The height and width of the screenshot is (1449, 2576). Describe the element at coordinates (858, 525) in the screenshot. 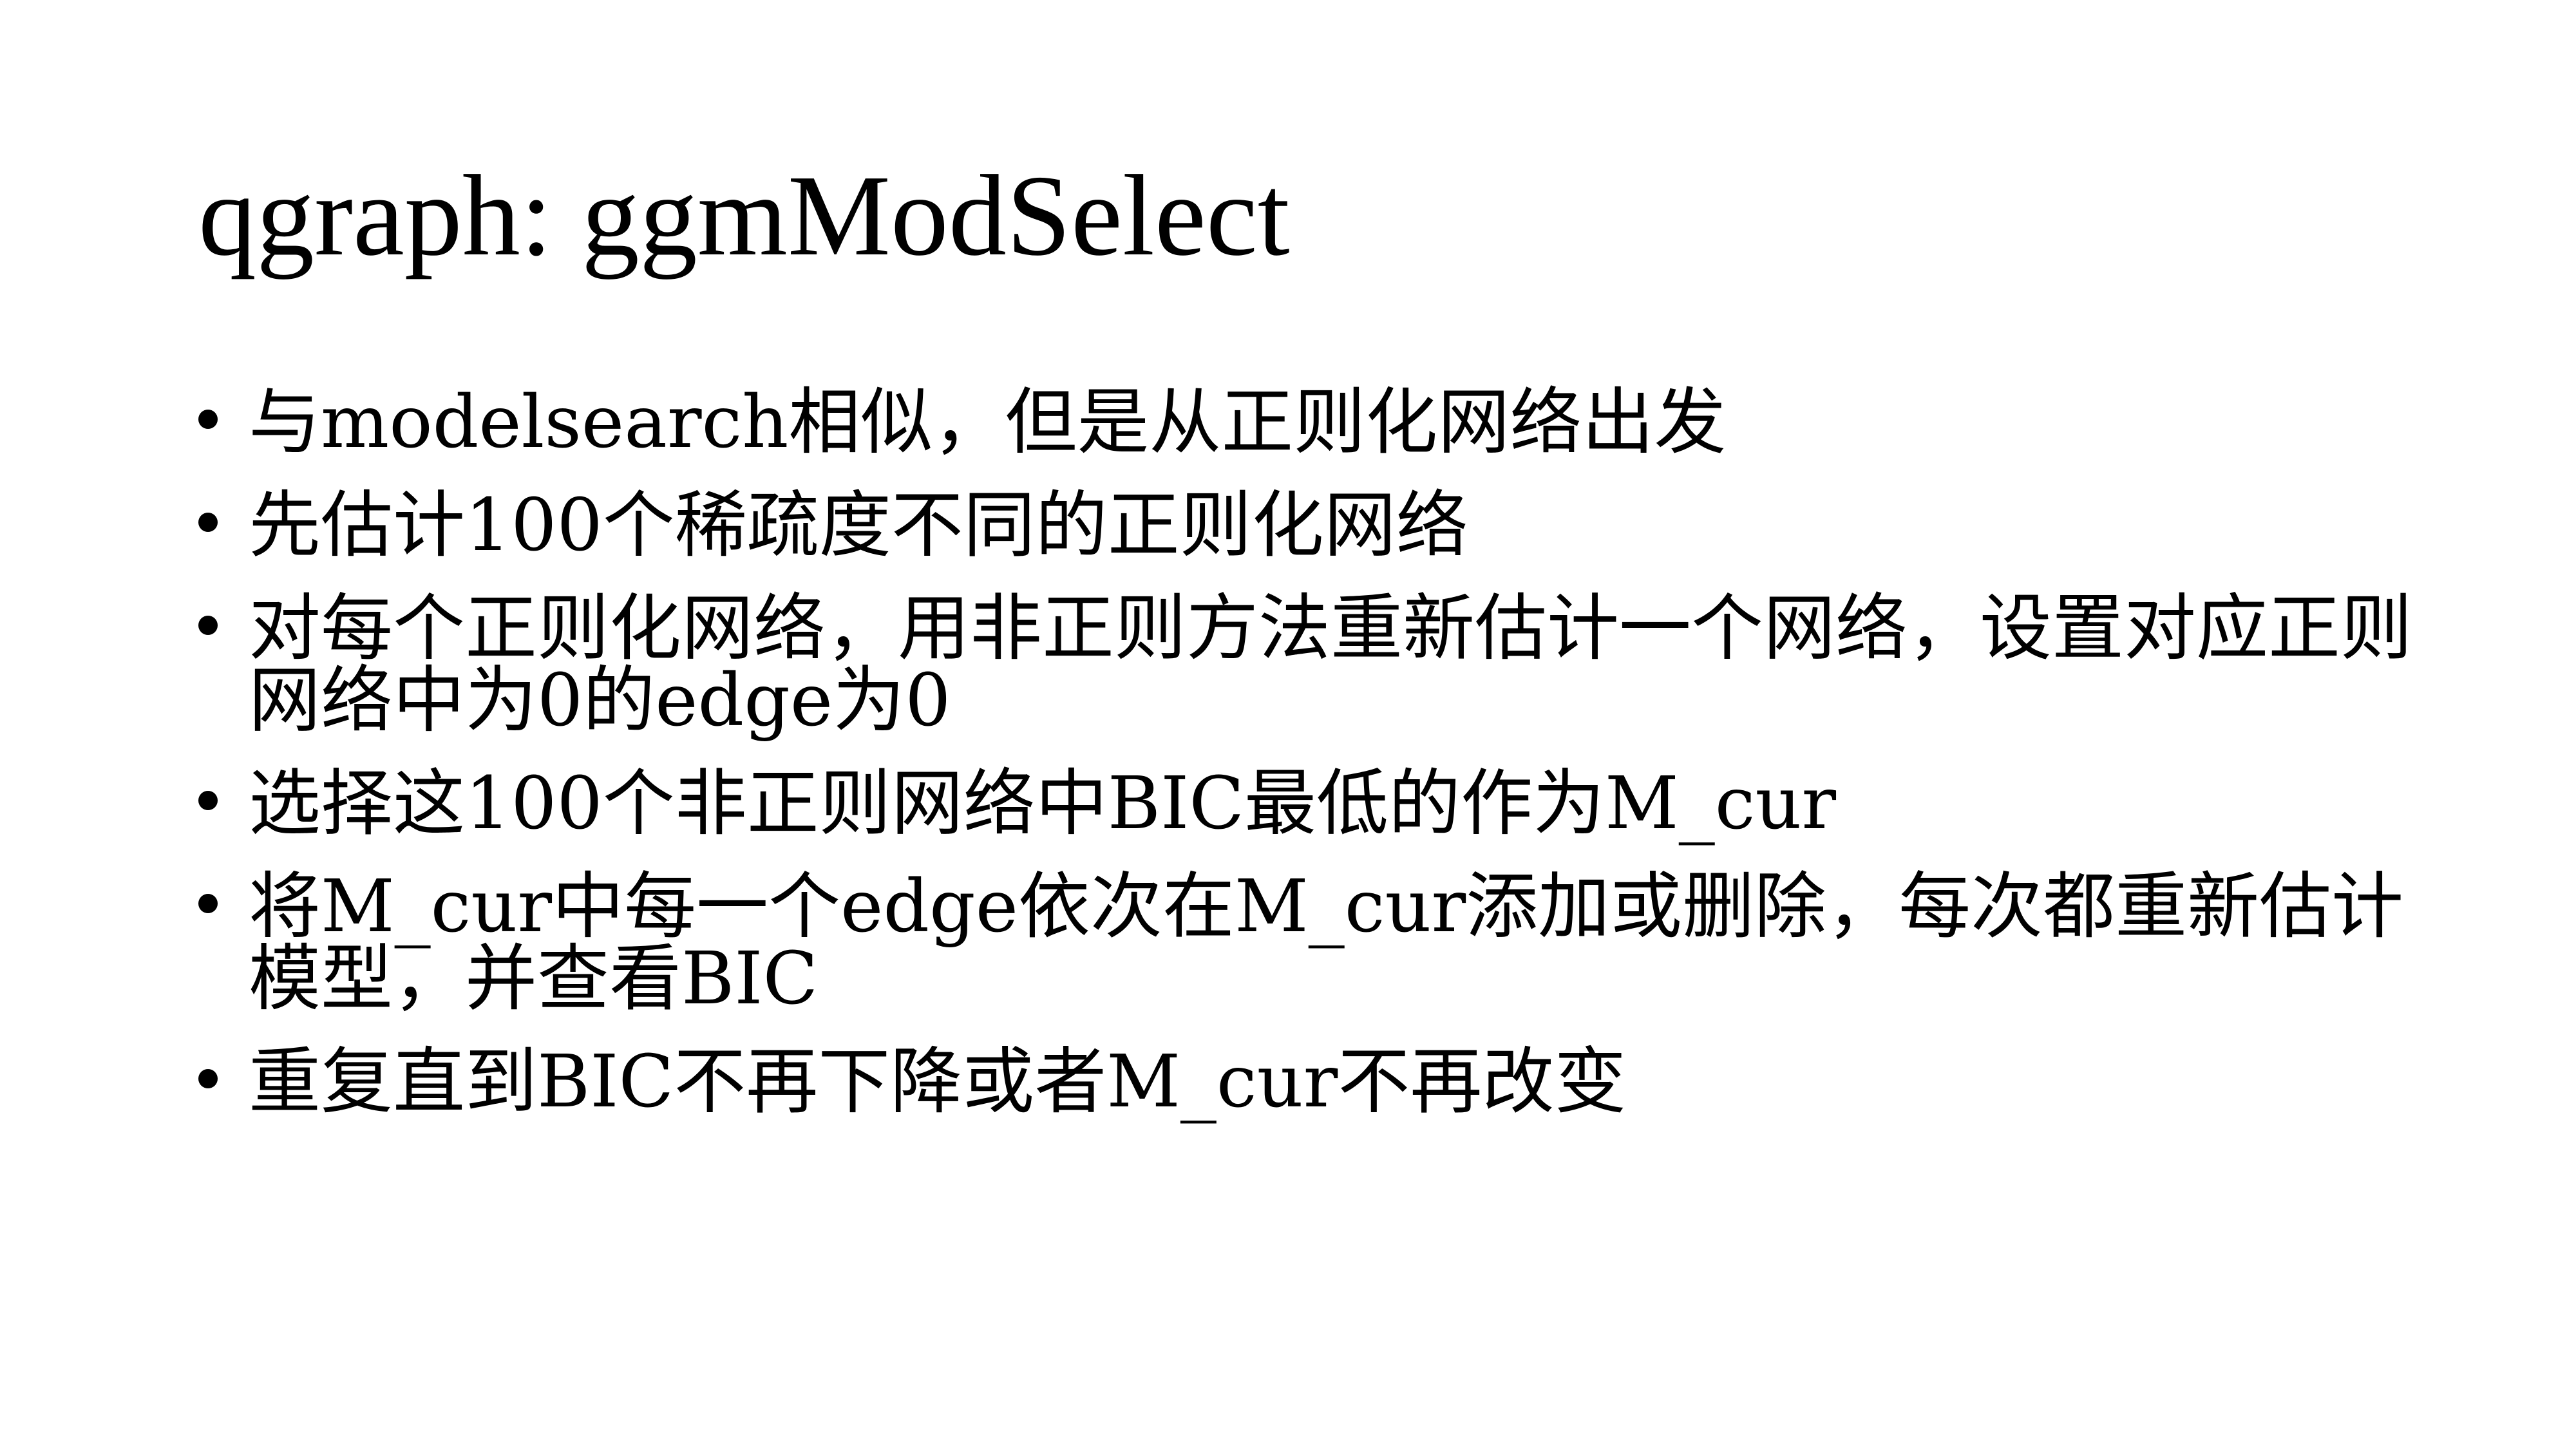

I see `bullet-text: 先估计100个稀疏度不同的正则化网络` at that location.